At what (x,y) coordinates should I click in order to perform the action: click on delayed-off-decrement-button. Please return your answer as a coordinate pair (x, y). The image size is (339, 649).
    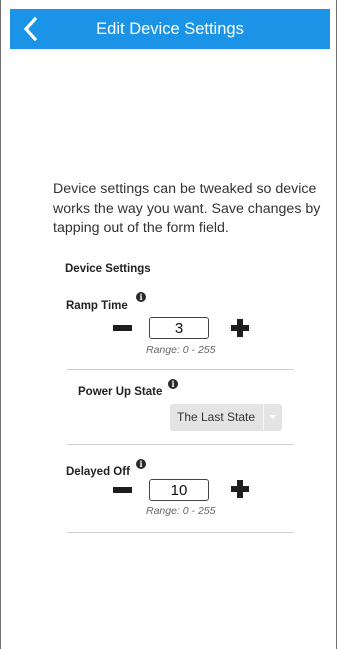
    Looking at the image, I should click on (122, 490).